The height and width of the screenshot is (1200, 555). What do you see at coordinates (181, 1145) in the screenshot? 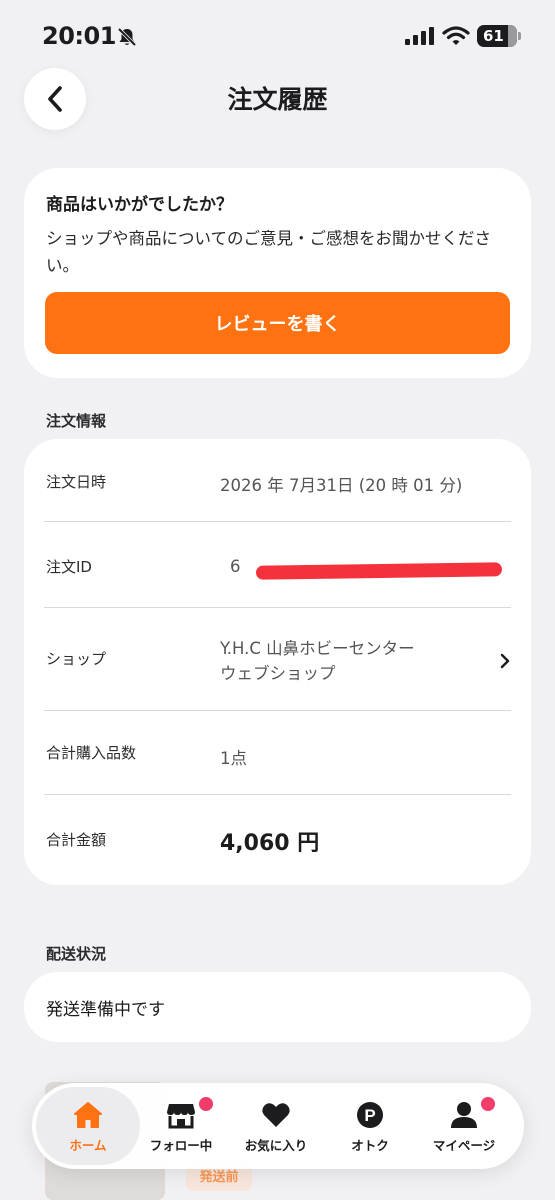
I see `tab-following-label: フォロー中` at bounding box center [181, 1145].